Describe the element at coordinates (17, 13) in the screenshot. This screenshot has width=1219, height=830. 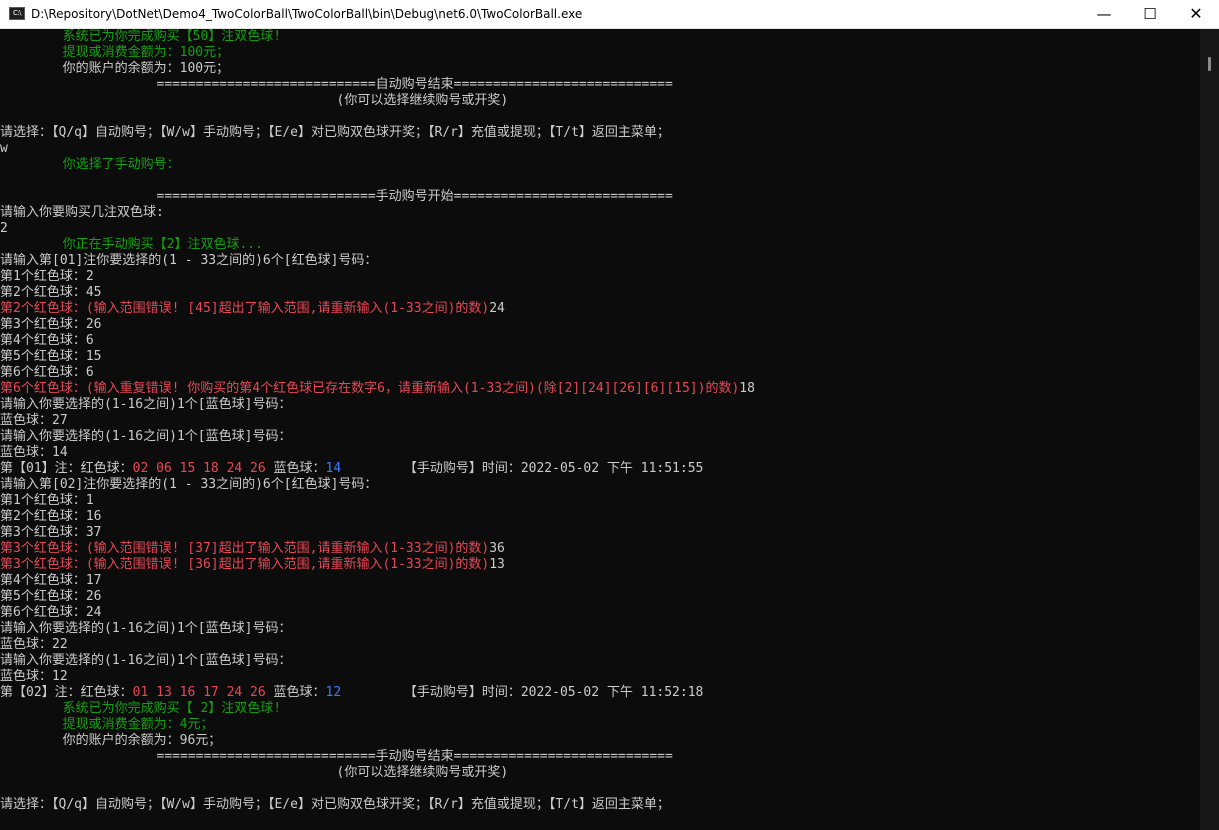
I see `console-app-icon: C:\` at that location.